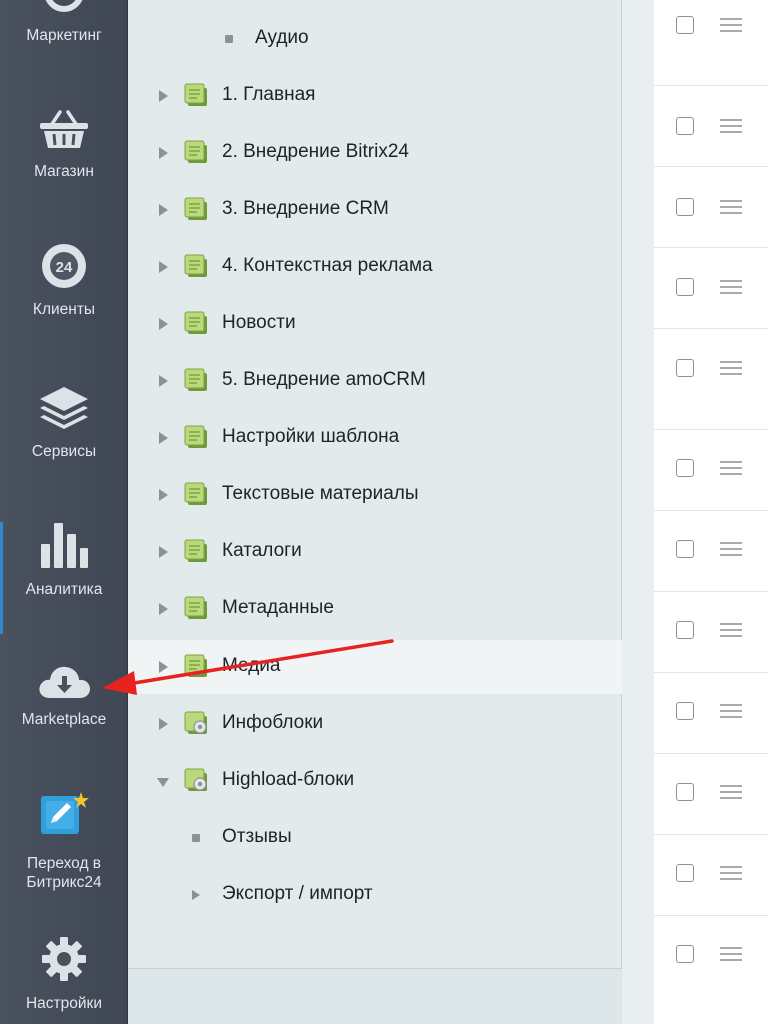  What do you see at coordinates (375, 438) in the screenshot?
I see `tree-item: Настройки шаблона` at bounding box center [375, 438].